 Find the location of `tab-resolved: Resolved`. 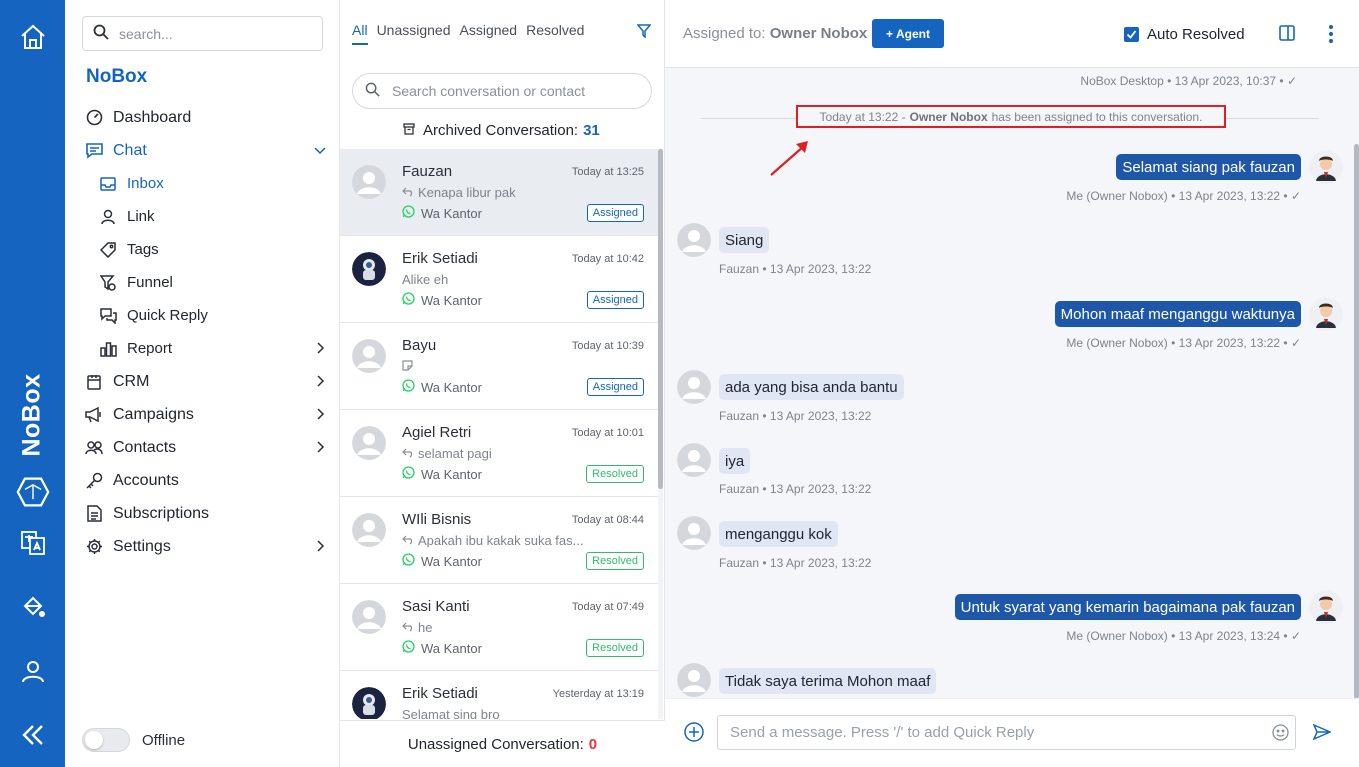

tab-resolved: Resolved is located at coordinates (555, 33).